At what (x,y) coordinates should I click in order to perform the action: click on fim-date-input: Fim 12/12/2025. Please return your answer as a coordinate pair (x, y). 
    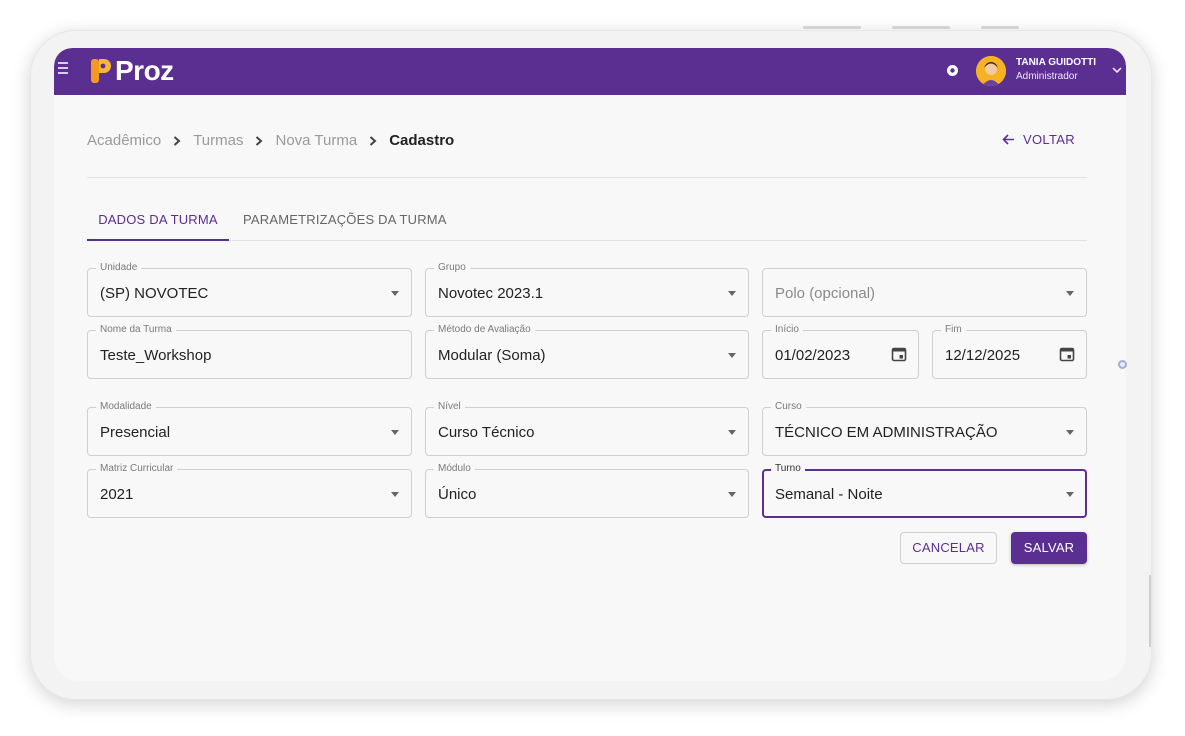
    Looking at the image, I should click on (1009, 351).